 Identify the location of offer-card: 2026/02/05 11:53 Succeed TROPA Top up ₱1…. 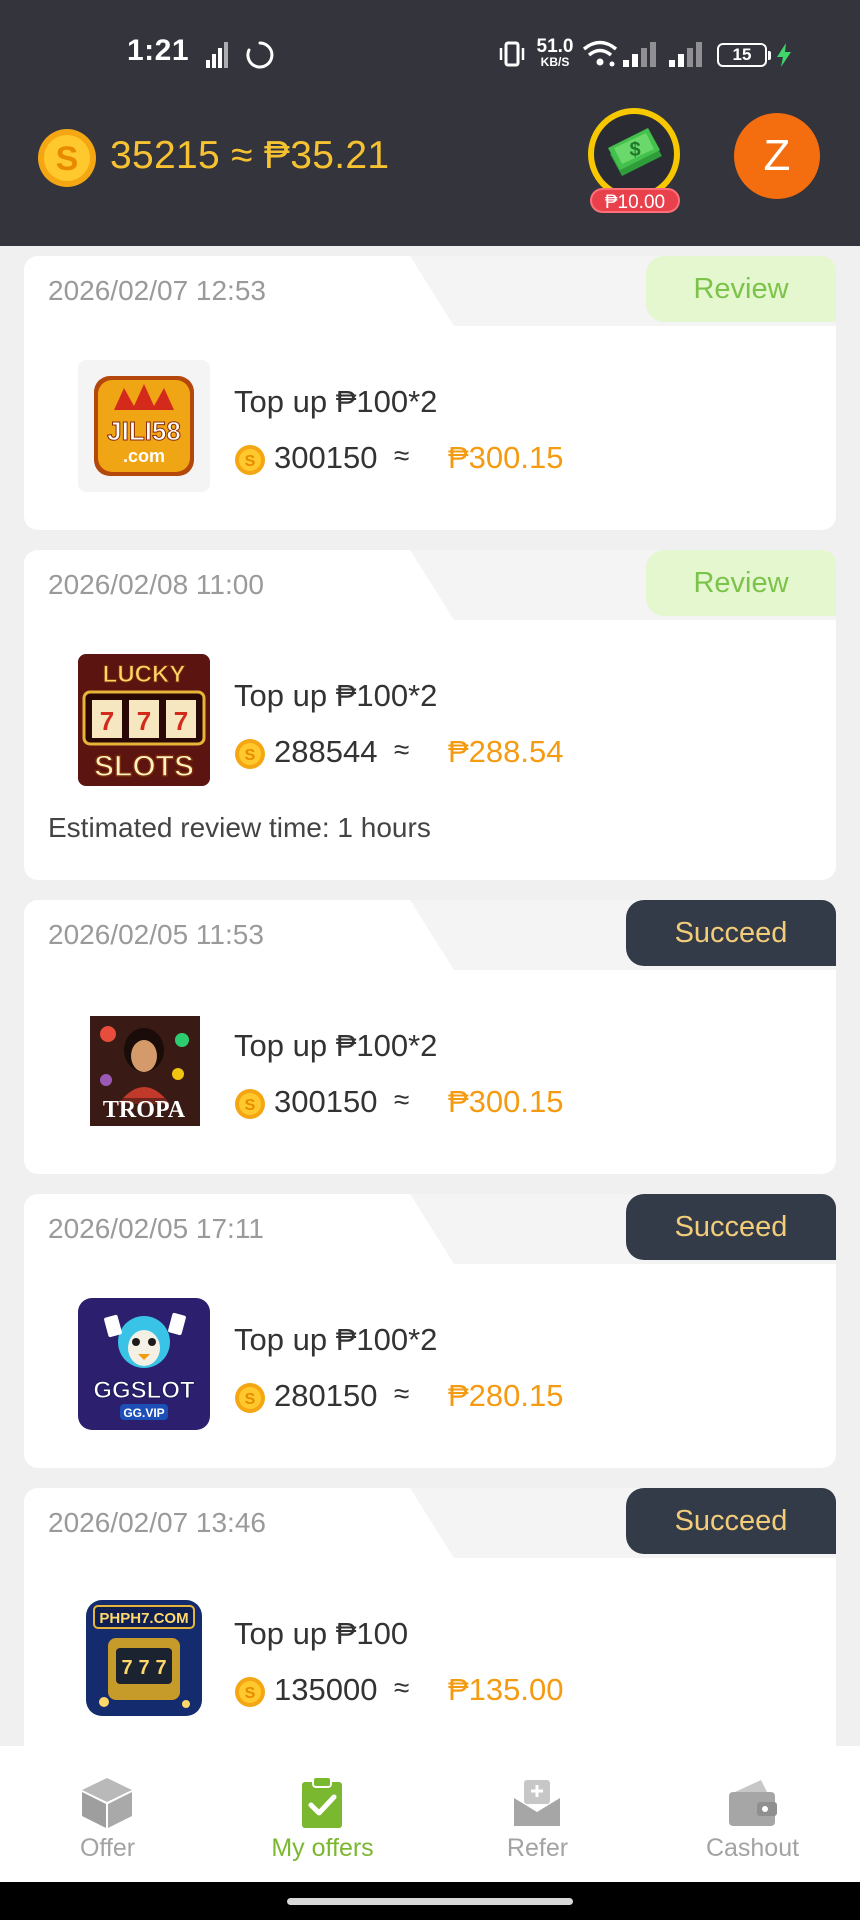
(430, 1037).